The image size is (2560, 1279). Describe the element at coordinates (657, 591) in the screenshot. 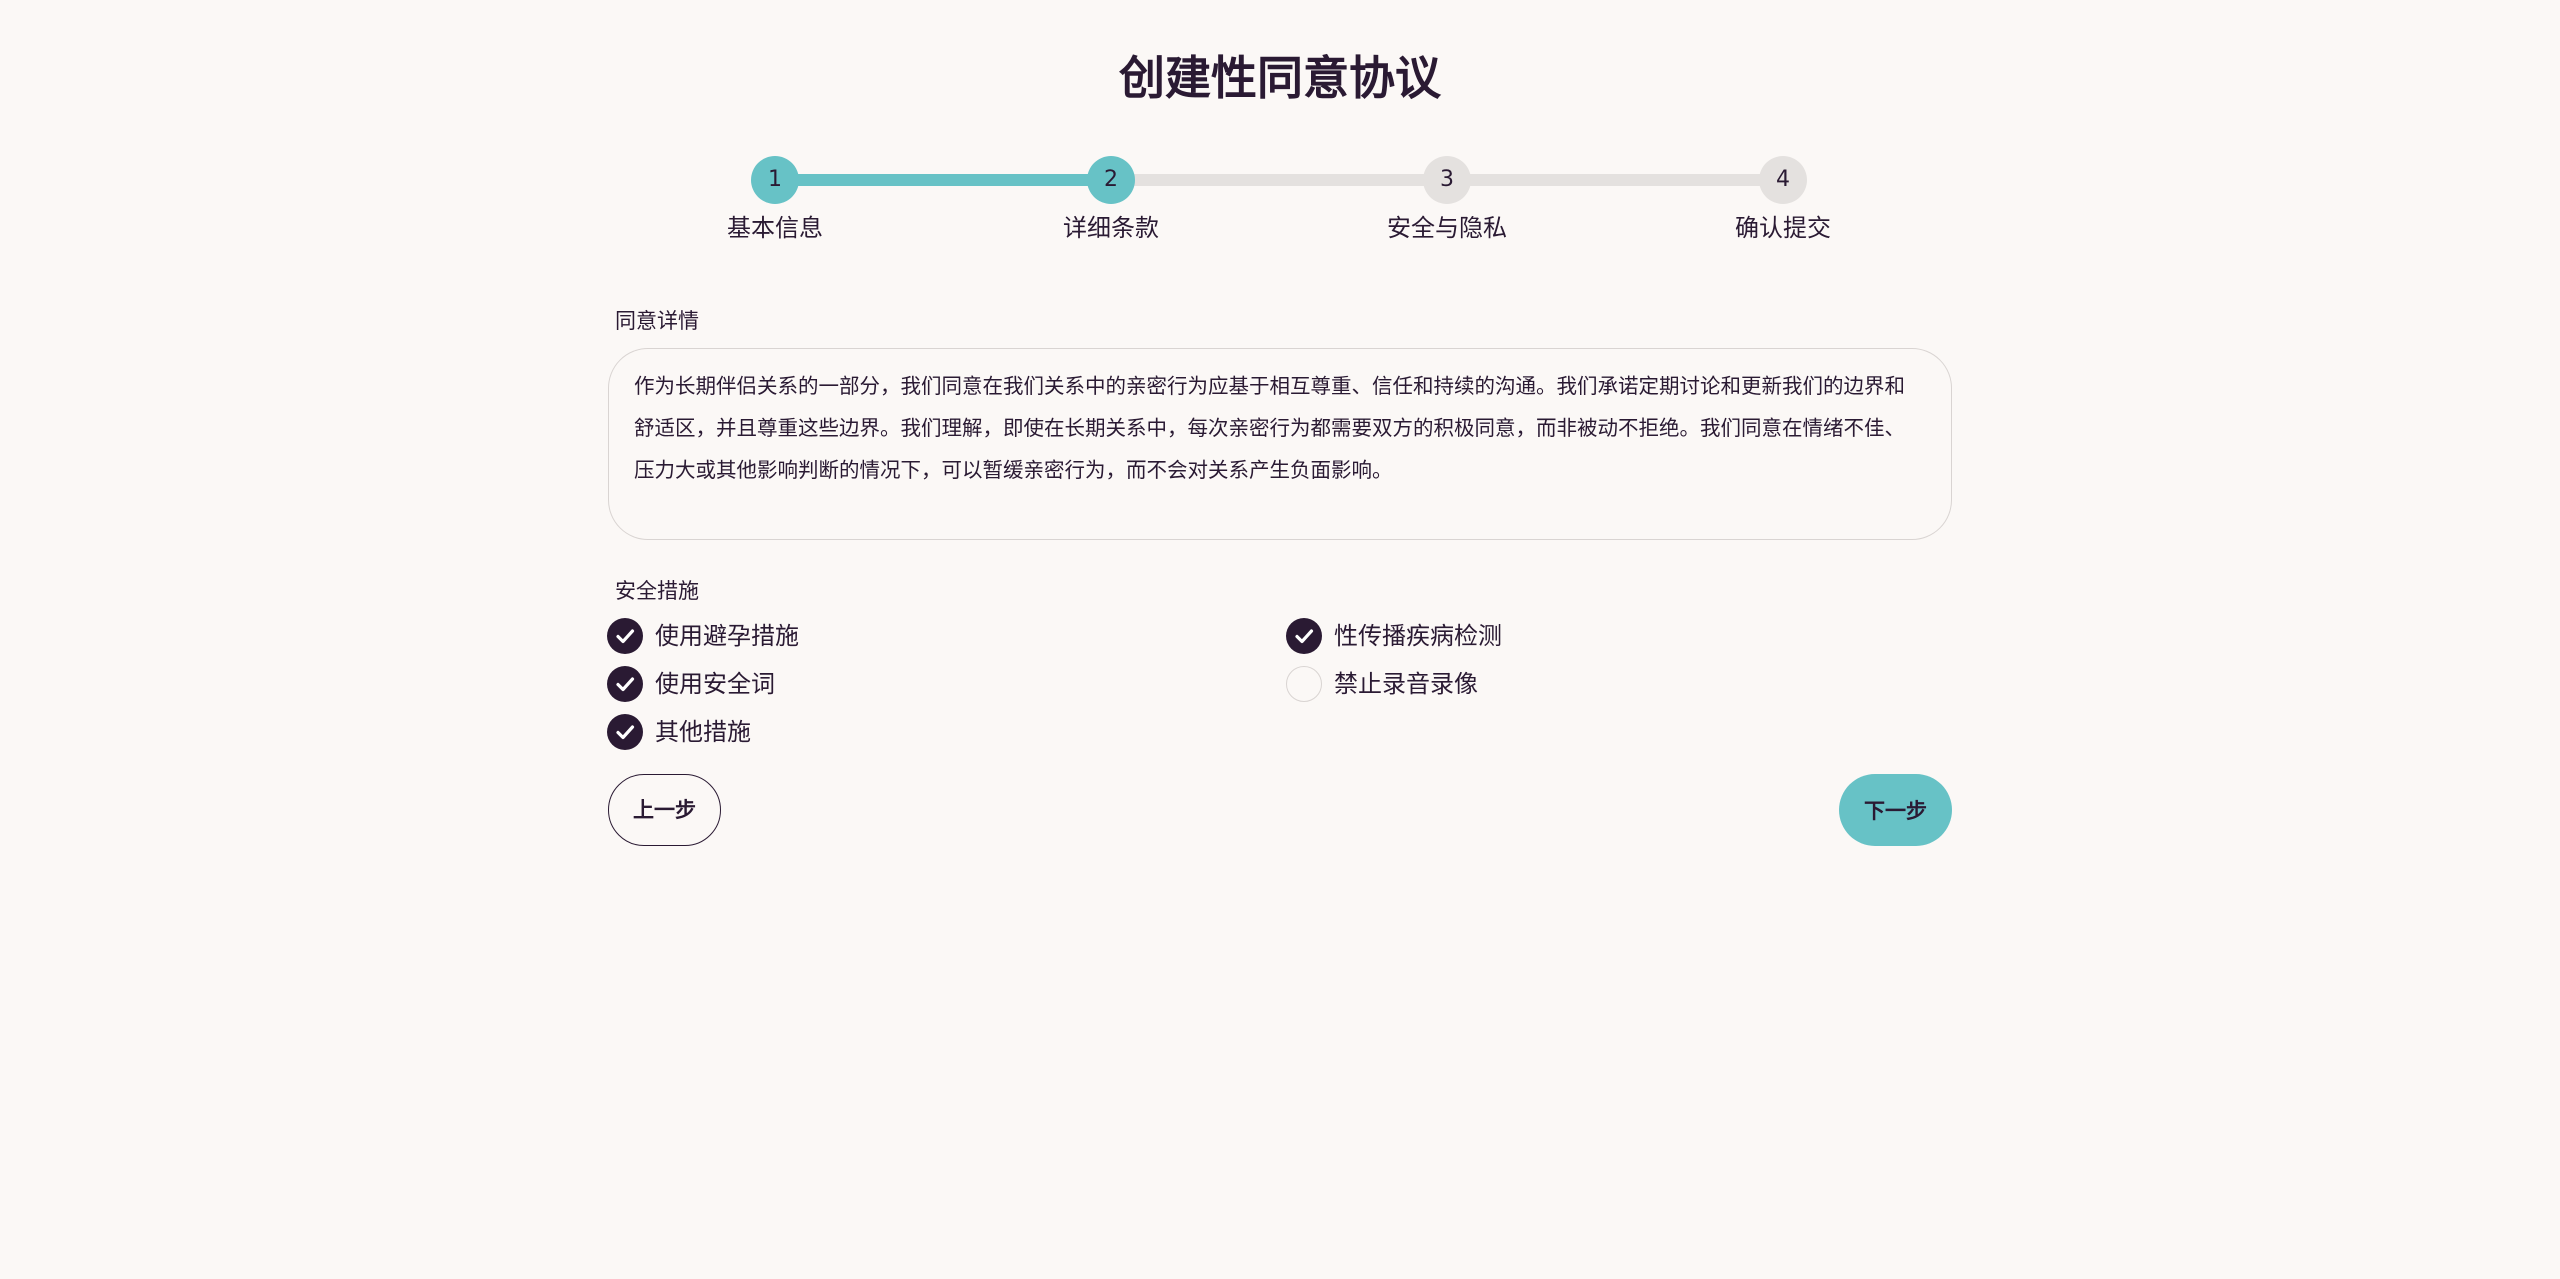

I see `safety-measures-label: 安全措施` at that location.